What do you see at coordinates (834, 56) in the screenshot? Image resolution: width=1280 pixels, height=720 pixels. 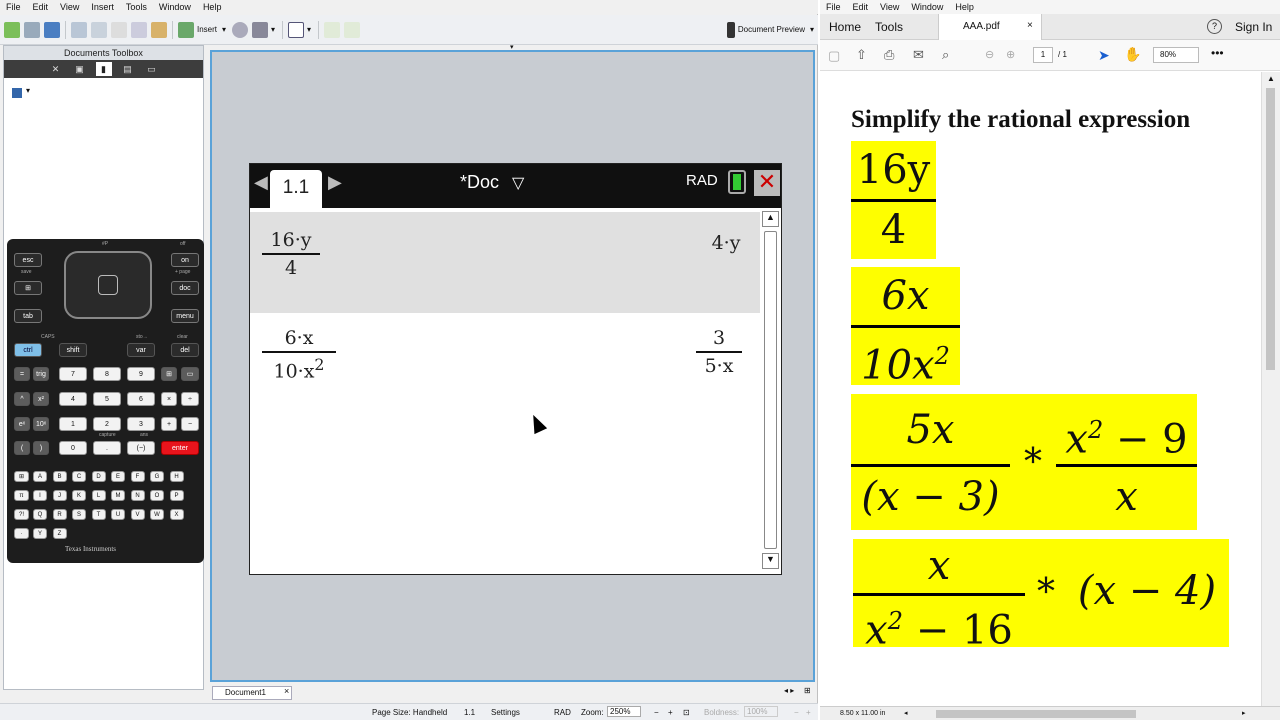 I see `save-icon: ▢` at bounding box center [834, 56].